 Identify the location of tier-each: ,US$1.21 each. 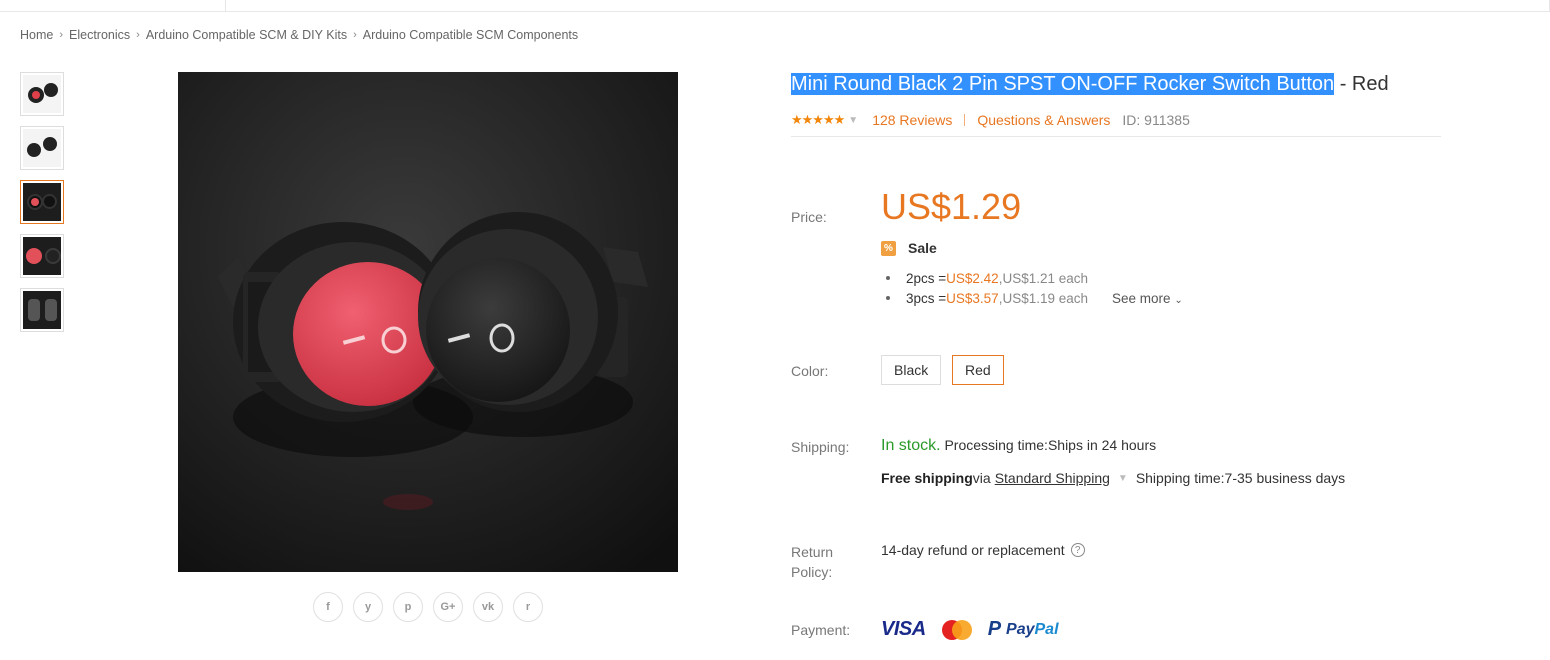
(1043, 278).